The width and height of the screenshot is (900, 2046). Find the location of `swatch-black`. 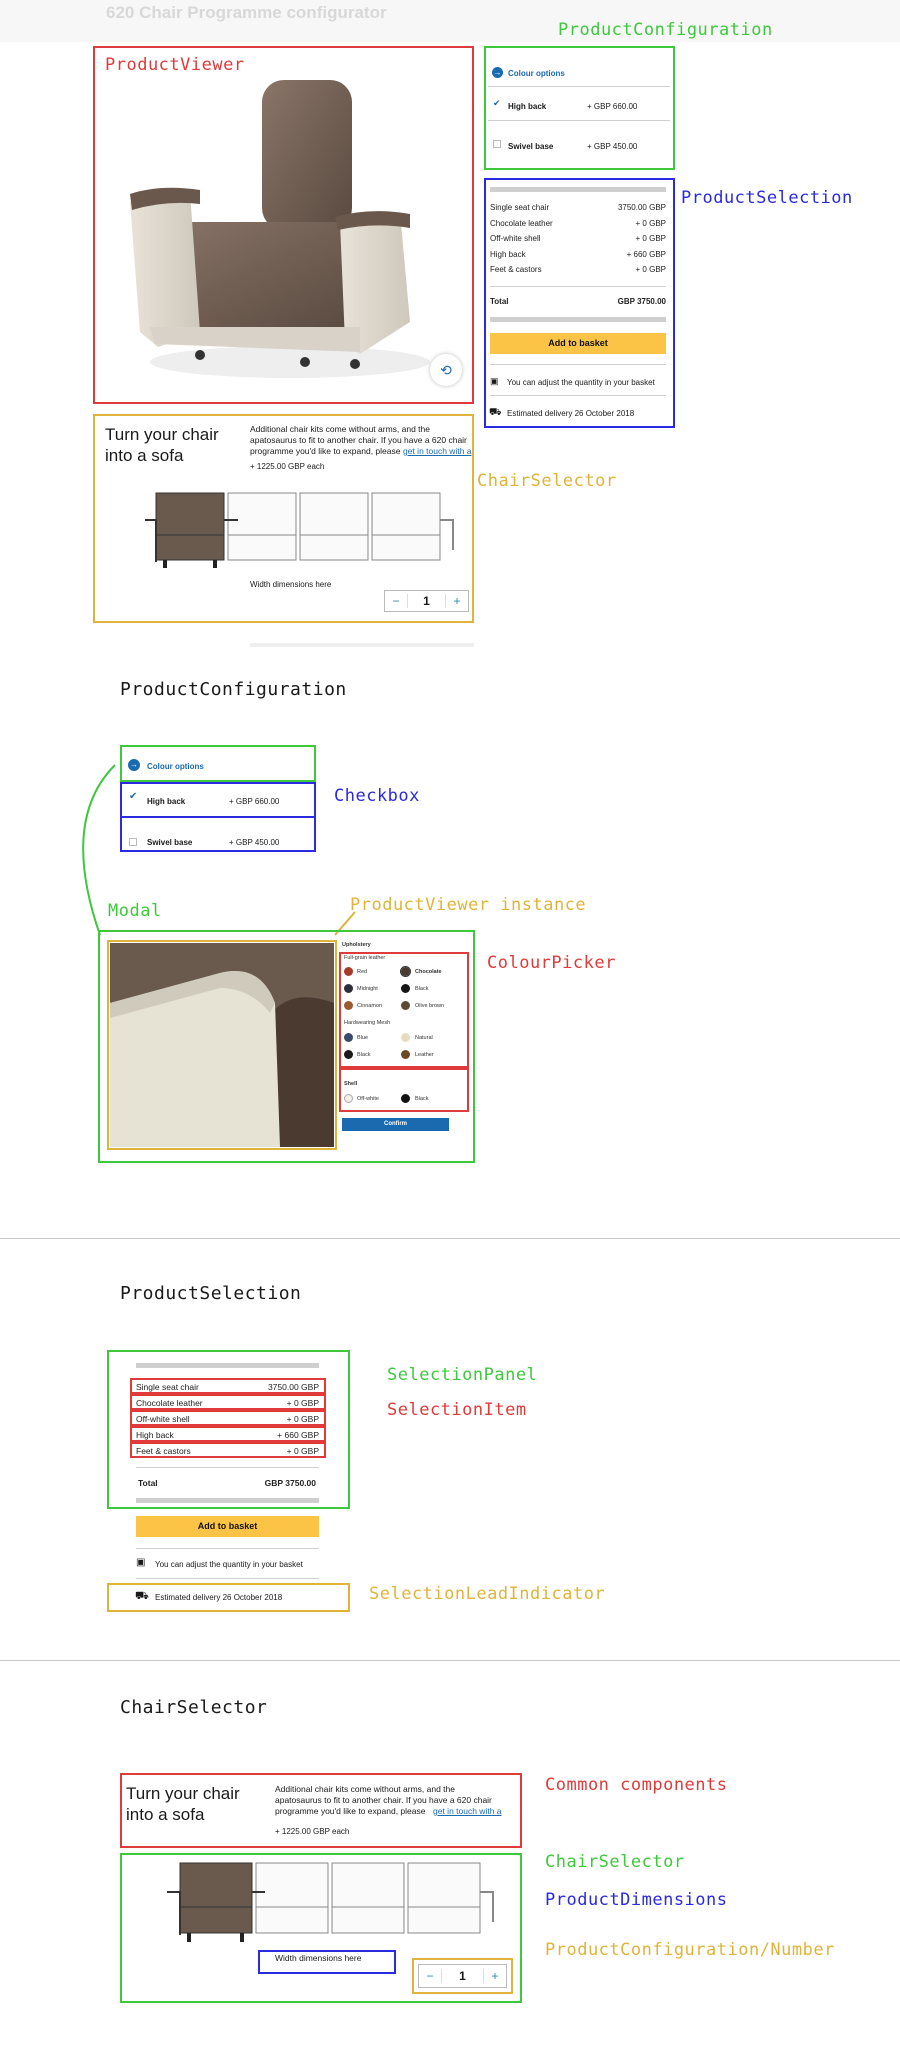

swatch-black is located at coordinates (405, 988).